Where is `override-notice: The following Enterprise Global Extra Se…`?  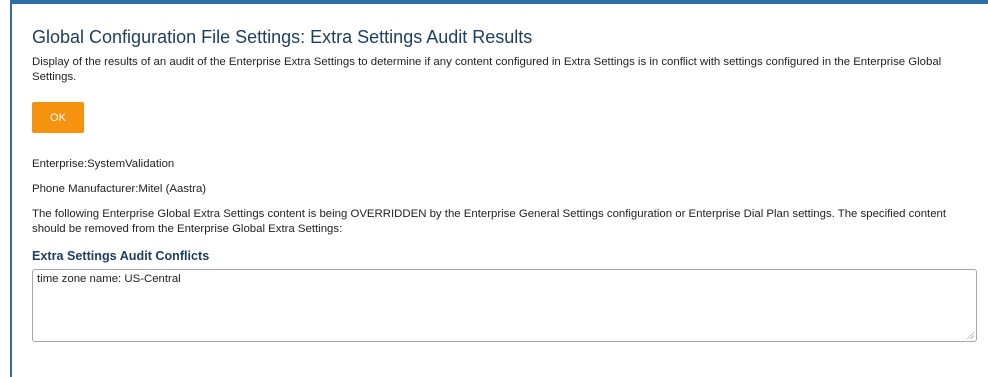
override-notice: The following Enterprise Global Extra Se… is located at coordinates (489, 221).